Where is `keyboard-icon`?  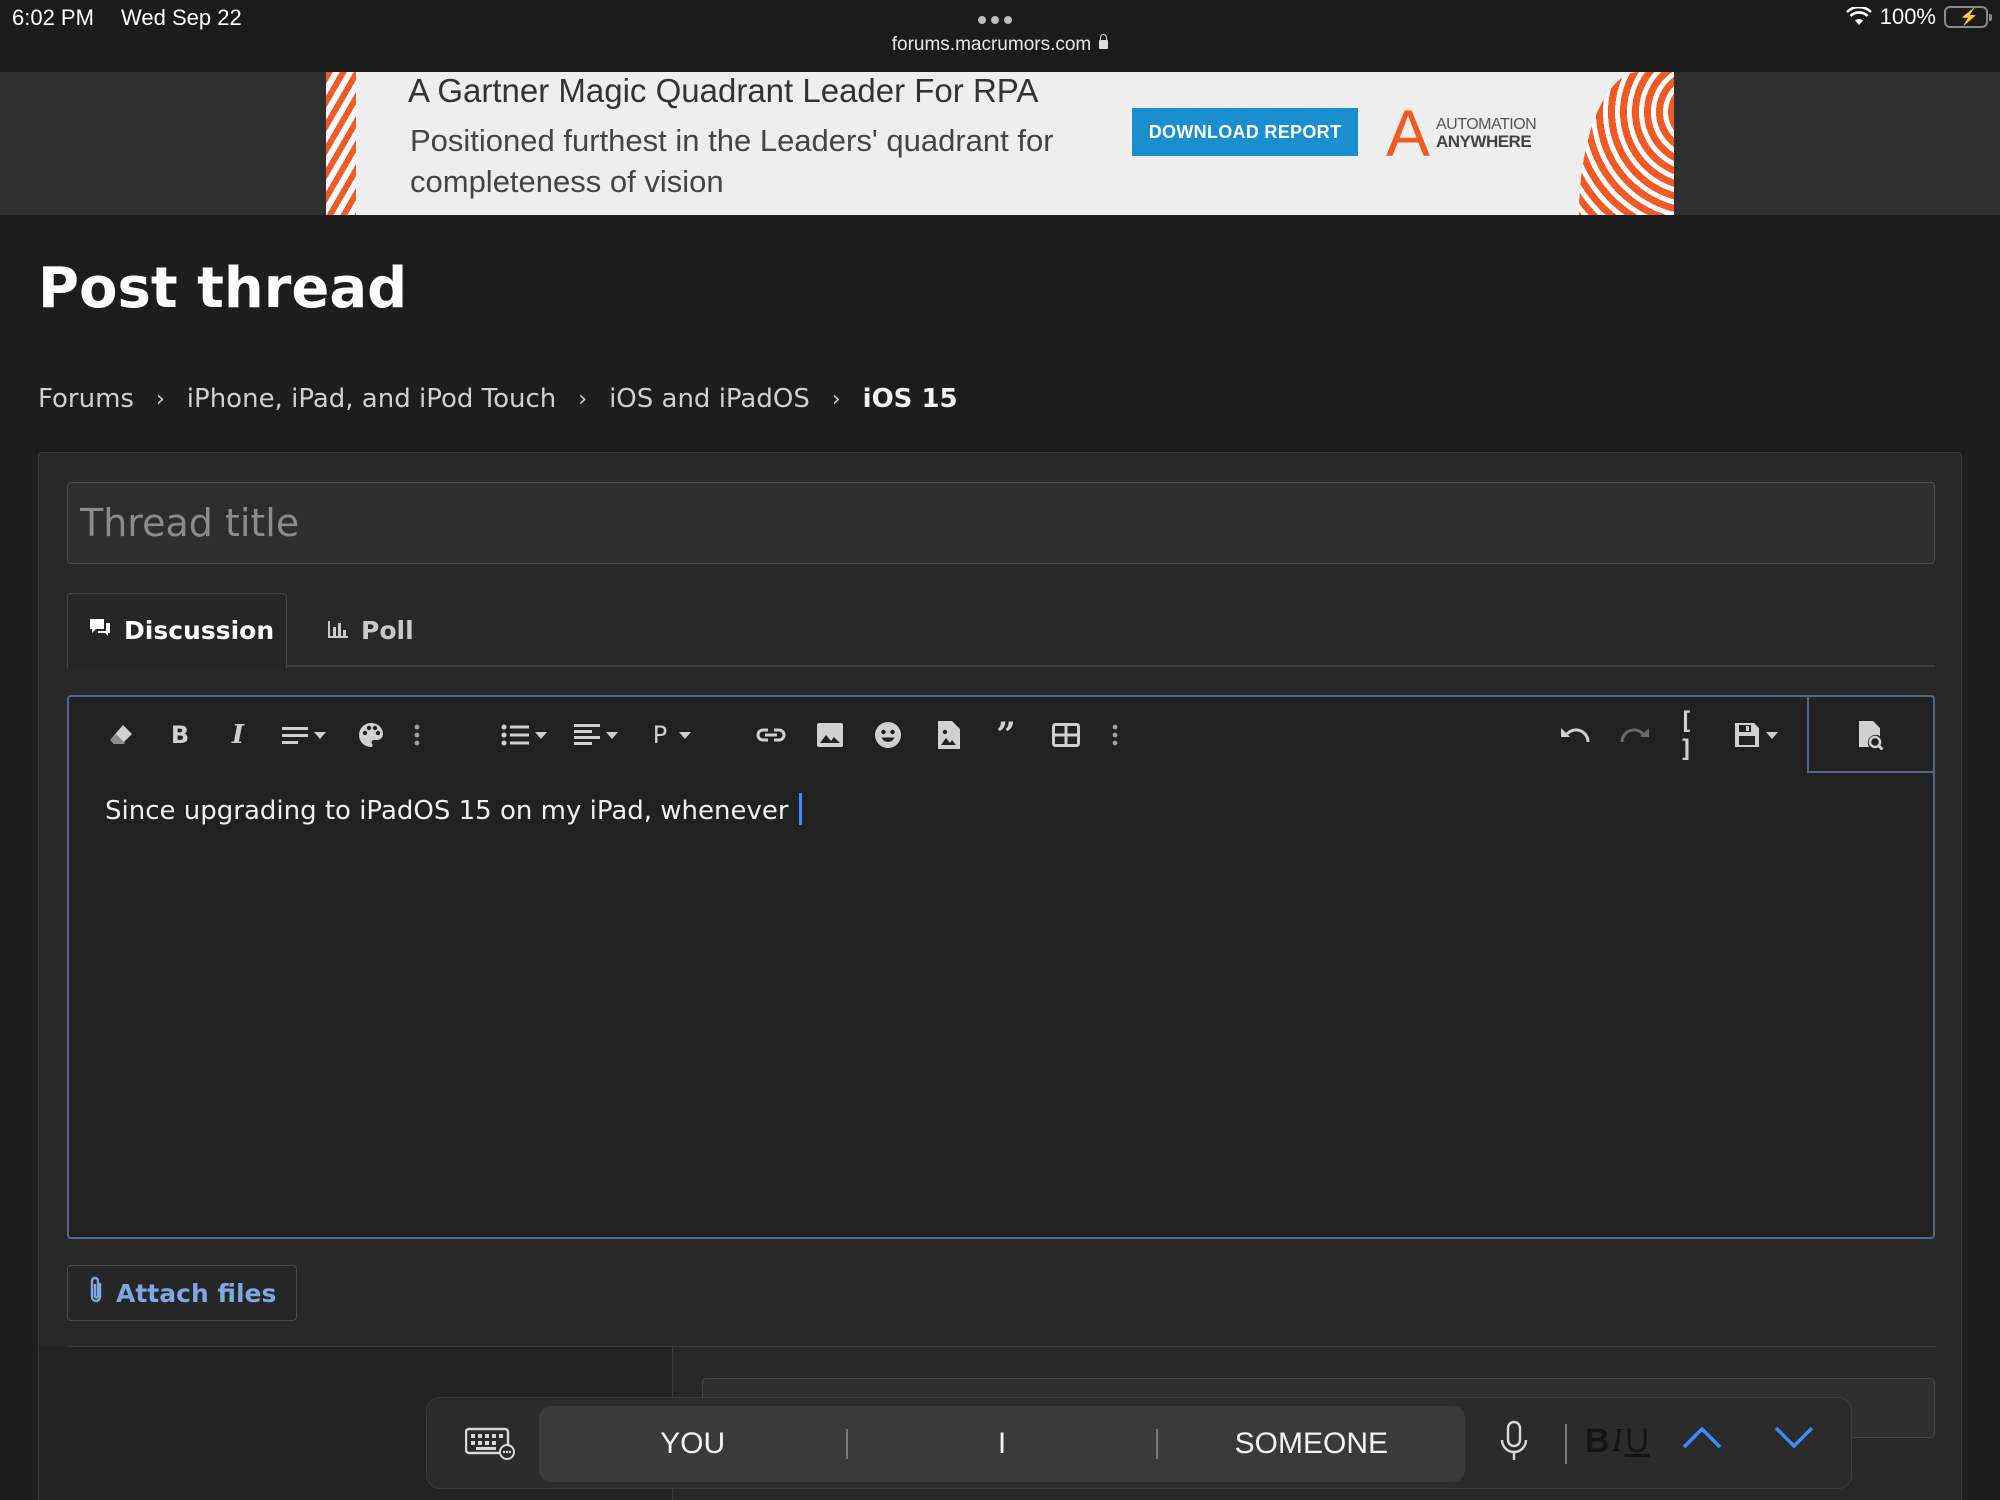
keyboard-icon is located at coordinates (489, 1445).